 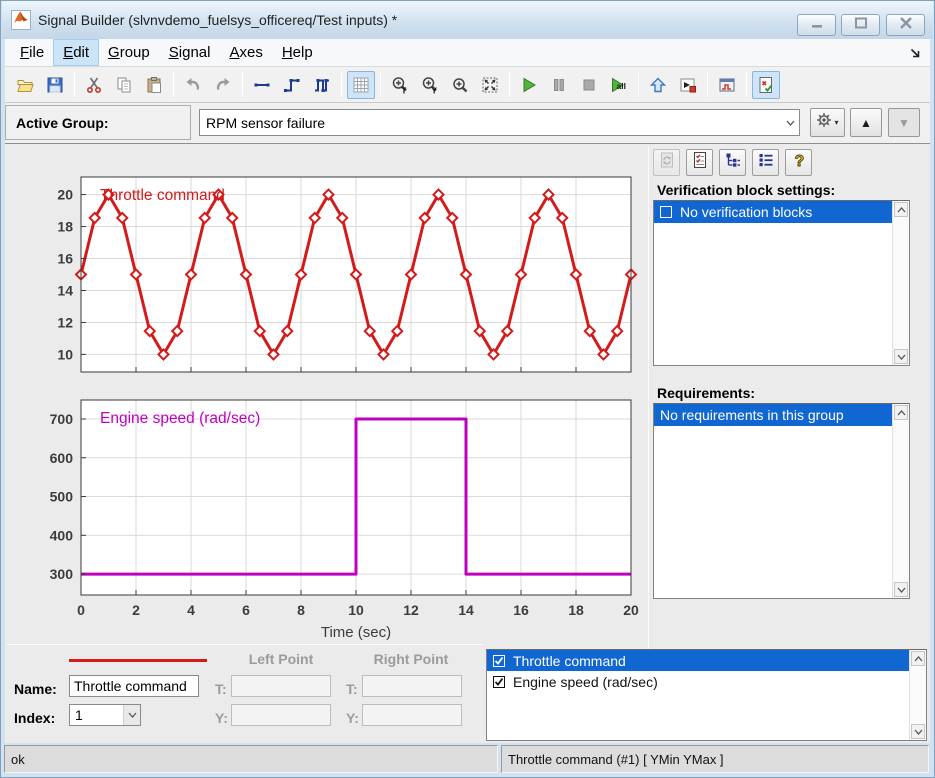 What do you see at coordinates (411, 659) in the screenshot?
I see `right-point-label: Right Point` at bounding box center [411, 659].